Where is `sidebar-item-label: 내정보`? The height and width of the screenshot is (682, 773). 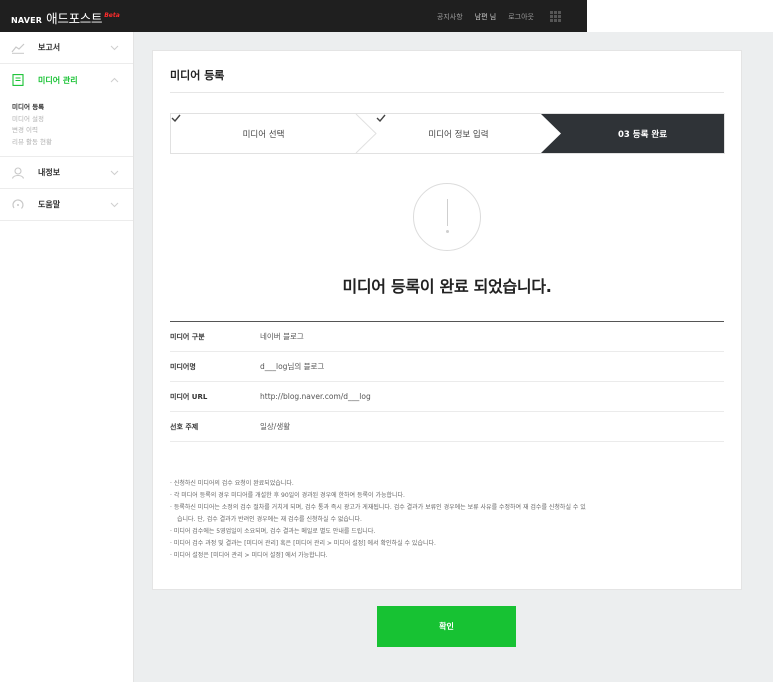
sidebar-item-label: 내정보 is located at coordinates (49, 172).